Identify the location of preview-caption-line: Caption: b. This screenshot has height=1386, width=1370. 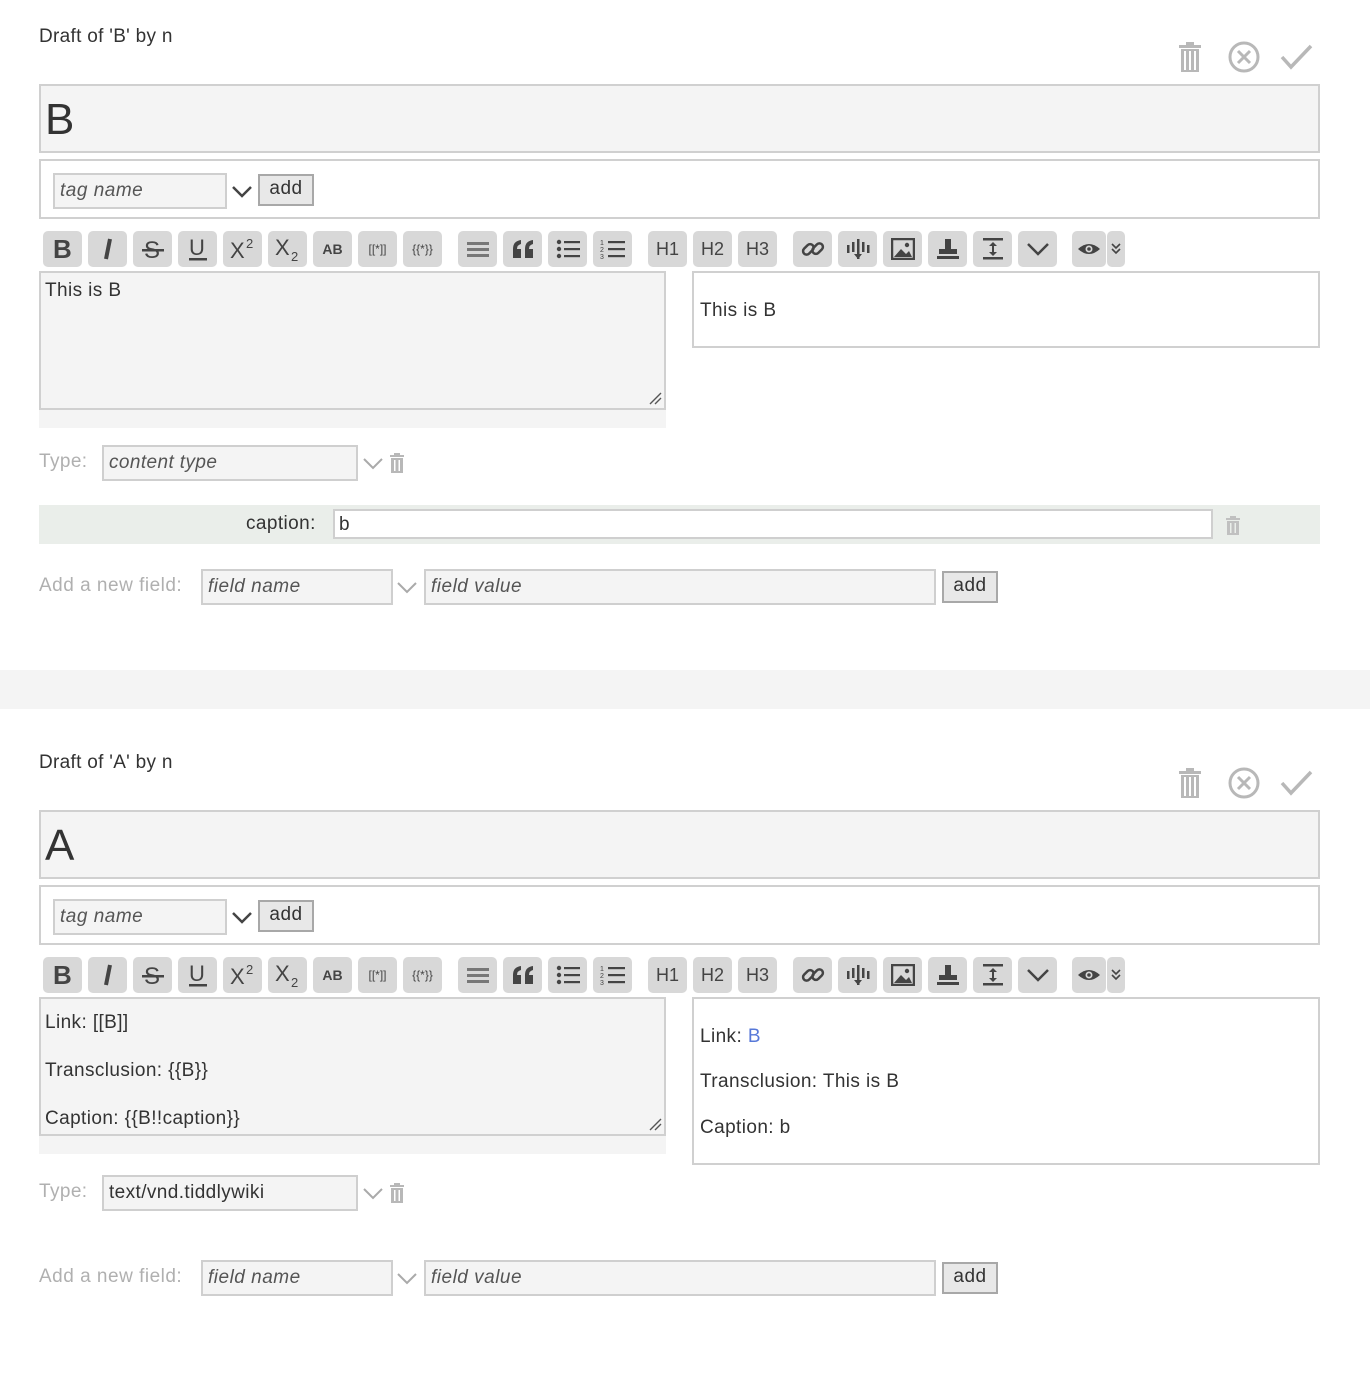
(745, 1127).